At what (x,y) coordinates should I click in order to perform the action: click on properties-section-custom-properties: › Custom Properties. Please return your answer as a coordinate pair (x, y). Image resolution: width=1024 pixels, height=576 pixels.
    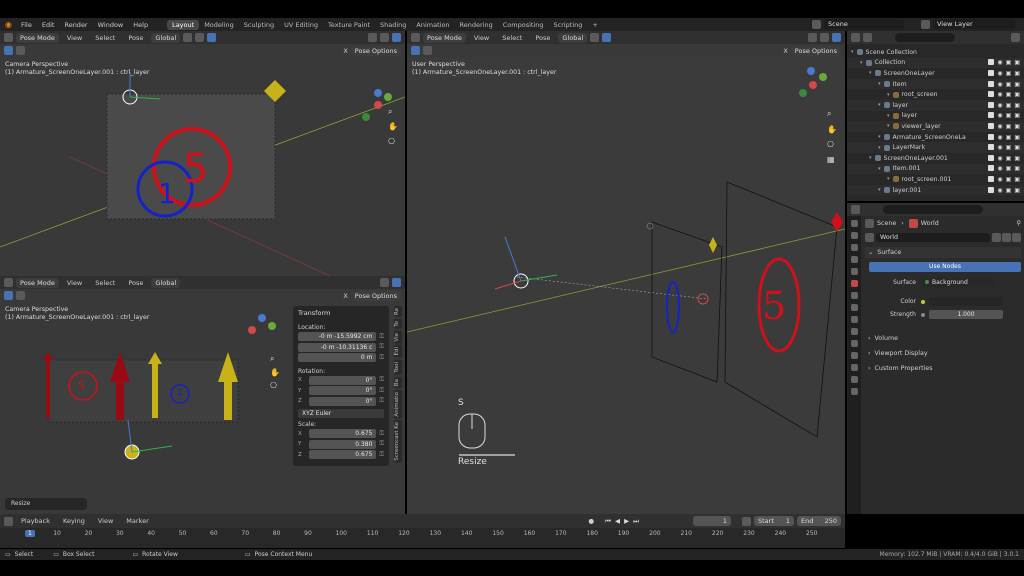
    Looking at the image, I should click on (943, 368).